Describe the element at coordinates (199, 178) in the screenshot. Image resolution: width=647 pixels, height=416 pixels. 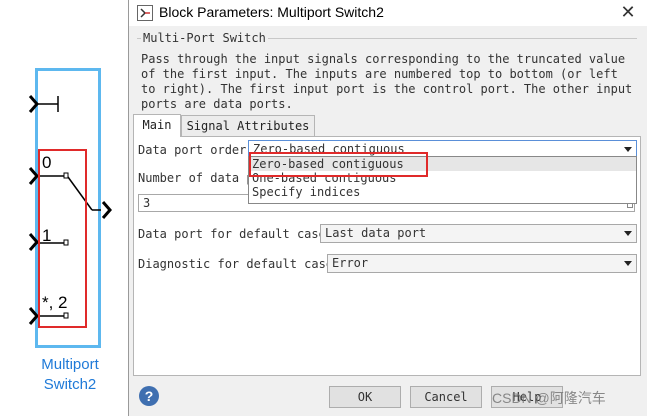
I see `num-data-ports-label: Number of data po` at that location.